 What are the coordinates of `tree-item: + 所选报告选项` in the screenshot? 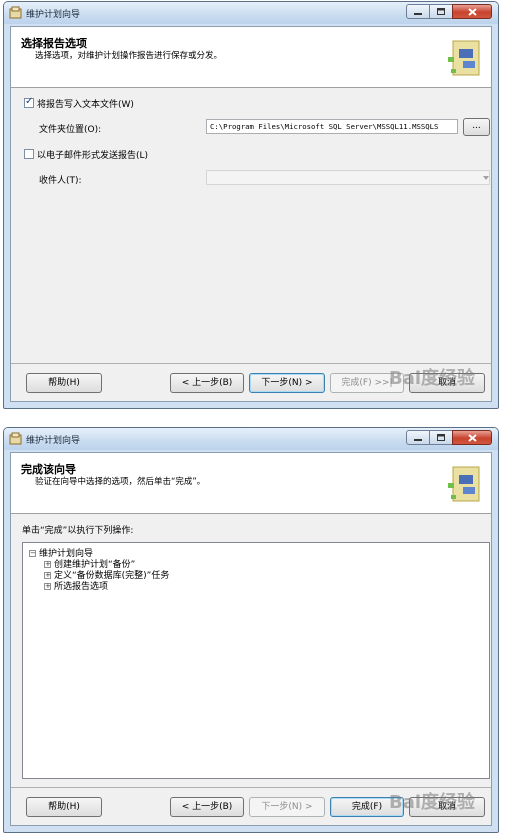 It's located at (76, 585).